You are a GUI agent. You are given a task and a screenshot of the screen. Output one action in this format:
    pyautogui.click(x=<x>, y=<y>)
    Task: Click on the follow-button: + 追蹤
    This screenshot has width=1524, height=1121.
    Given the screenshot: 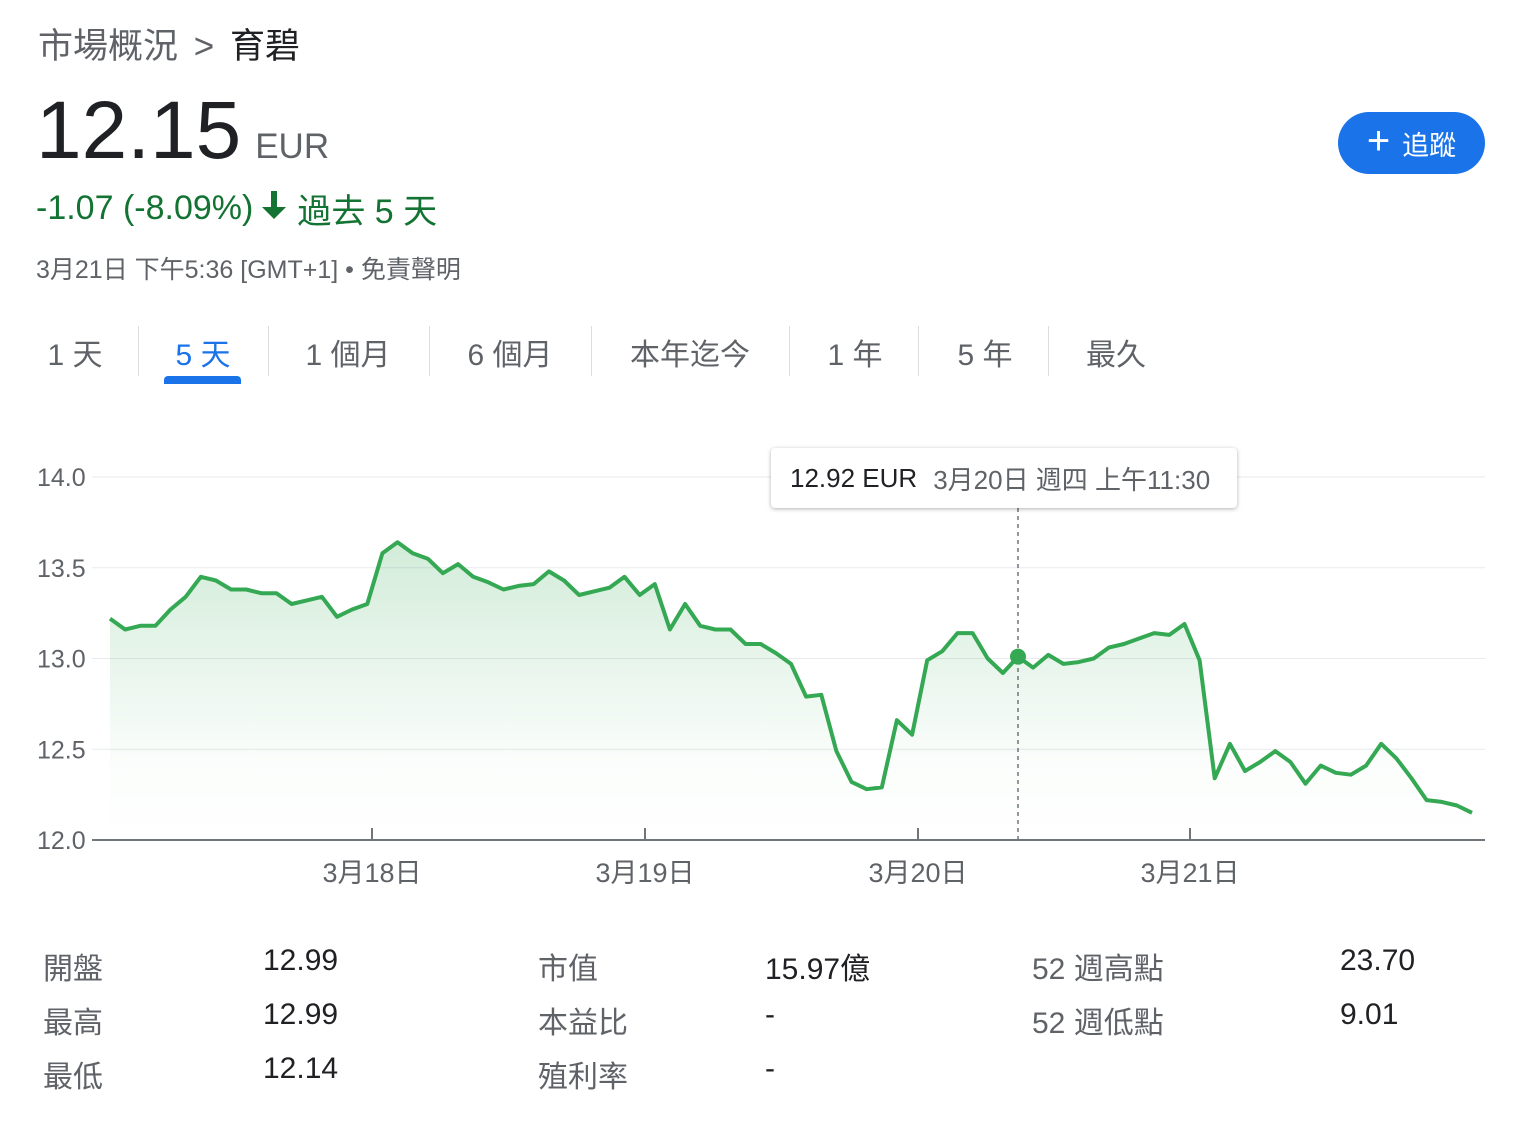 What is the action you would take?
    pyautogui.click(x=1411, y=143)
    